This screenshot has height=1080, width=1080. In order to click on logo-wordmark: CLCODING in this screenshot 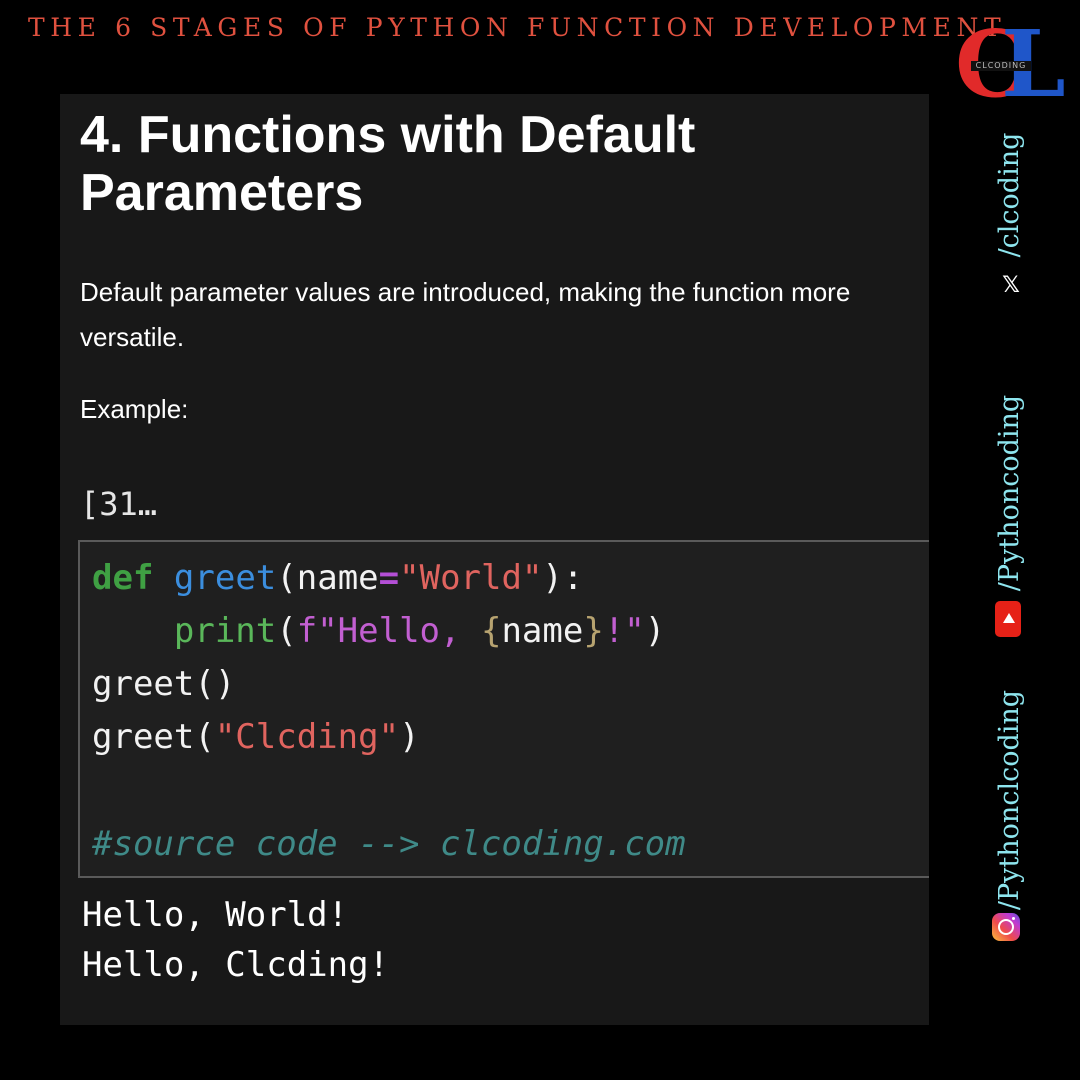, I will do `click(1001, 66)`.